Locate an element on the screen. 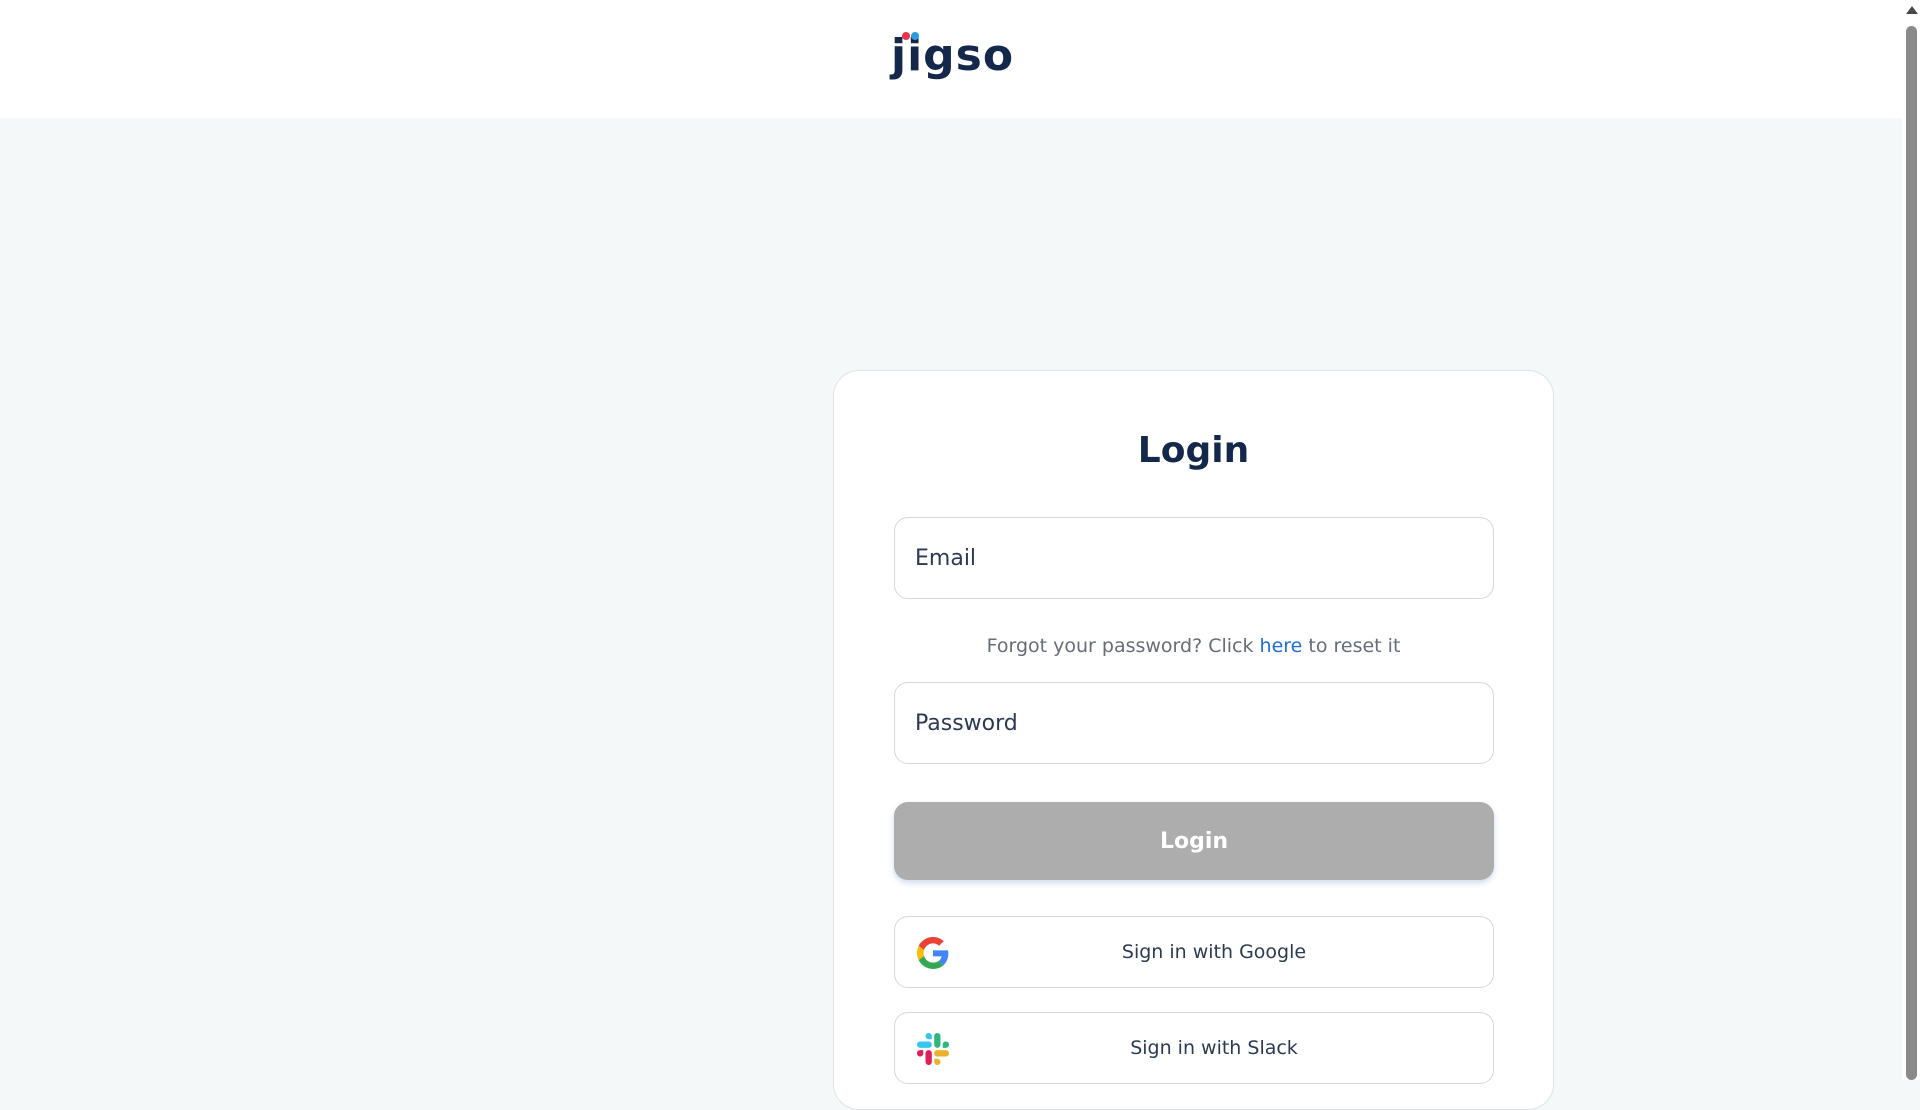 Image resolution: width=1920 pixels, height=1110 pixels. jigso-logo: jigso is located at coordinates (953, 56).